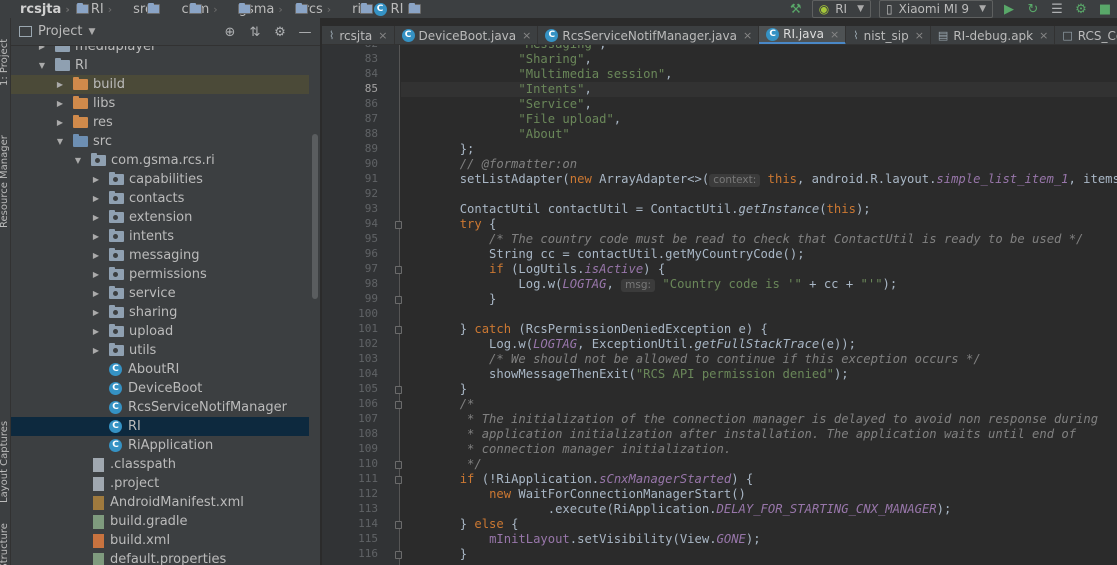 The image size is (1117, 565). Describe the element at coordinates (5, 544) in the screenshot. I see `structure-tool-tab: Z: Structure` at that location.